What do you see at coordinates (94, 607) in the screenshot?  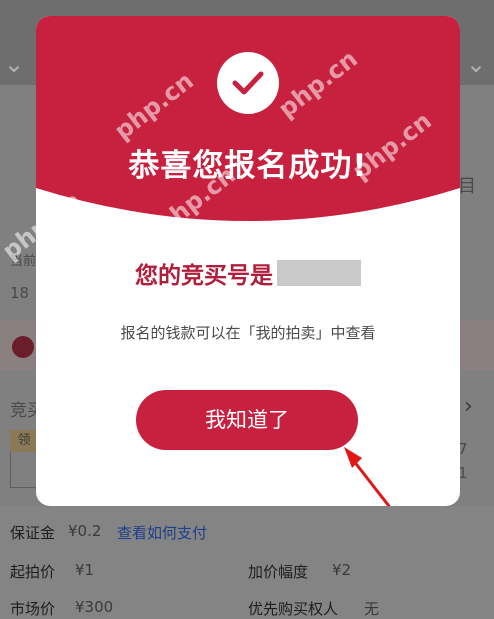 I see `market-price-value: ¥300` at bounding box center [94, 607].